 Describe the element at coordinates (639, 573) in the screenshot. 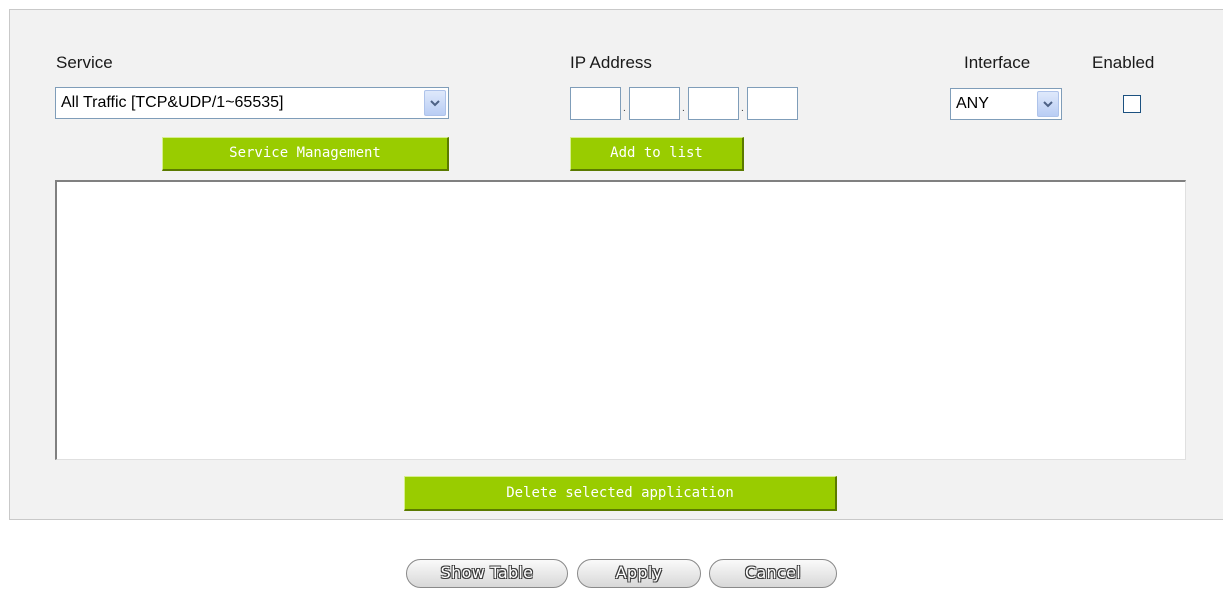

I see `apply-button: Apply` at that location.